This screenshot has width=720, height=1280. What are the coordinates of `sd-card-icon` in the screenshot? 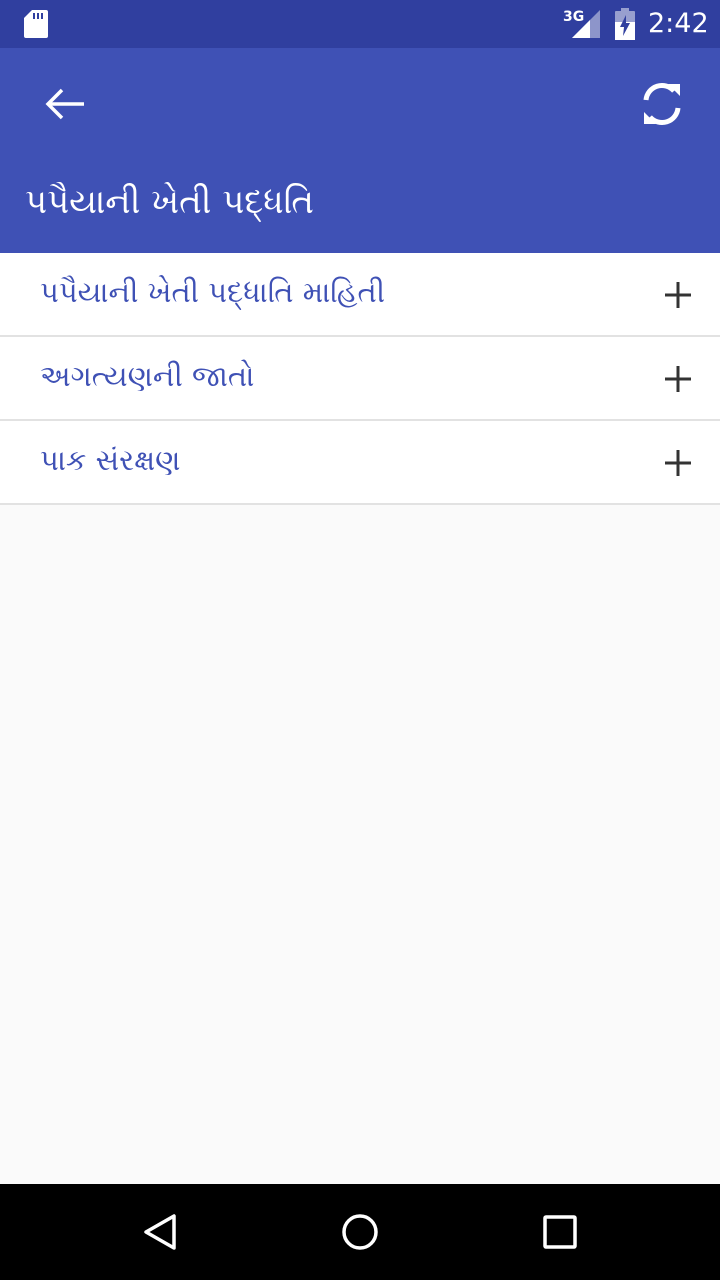 It's located at (36, 24).